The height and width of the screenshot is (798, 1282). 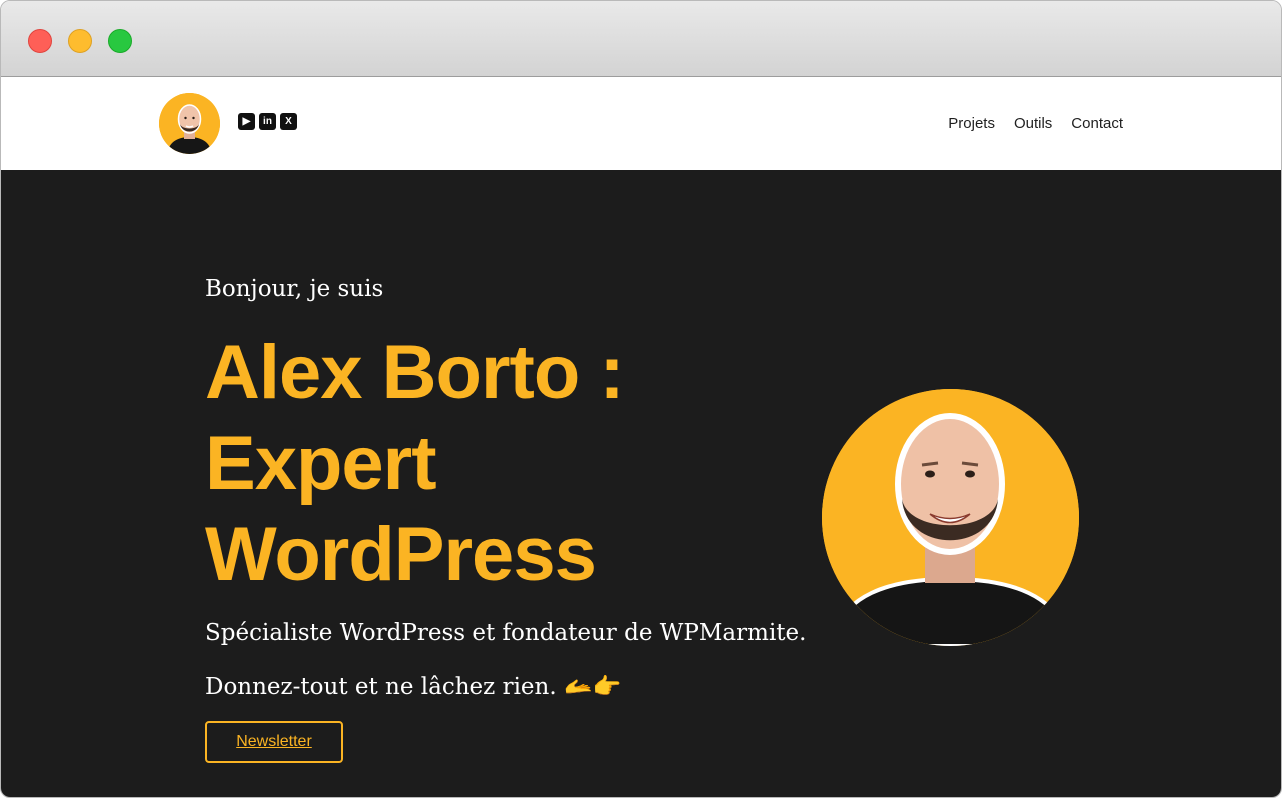 What do you see at coordinates (971, 123) in the screenshot?
I see `nav-link-projets: Projets` at bounding box center [971, 123].